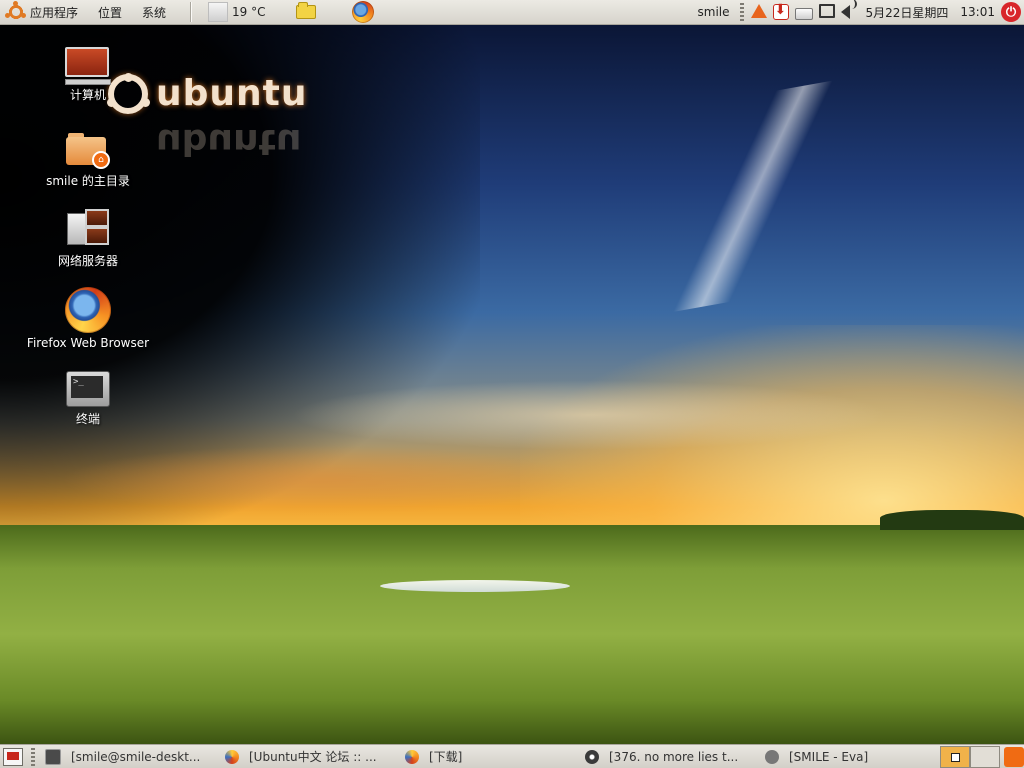 Image resolution: width=1024 pixels, height=768 pixels. I want to click on desktop-icon-label: smile 的主目录, so click(88, 181).